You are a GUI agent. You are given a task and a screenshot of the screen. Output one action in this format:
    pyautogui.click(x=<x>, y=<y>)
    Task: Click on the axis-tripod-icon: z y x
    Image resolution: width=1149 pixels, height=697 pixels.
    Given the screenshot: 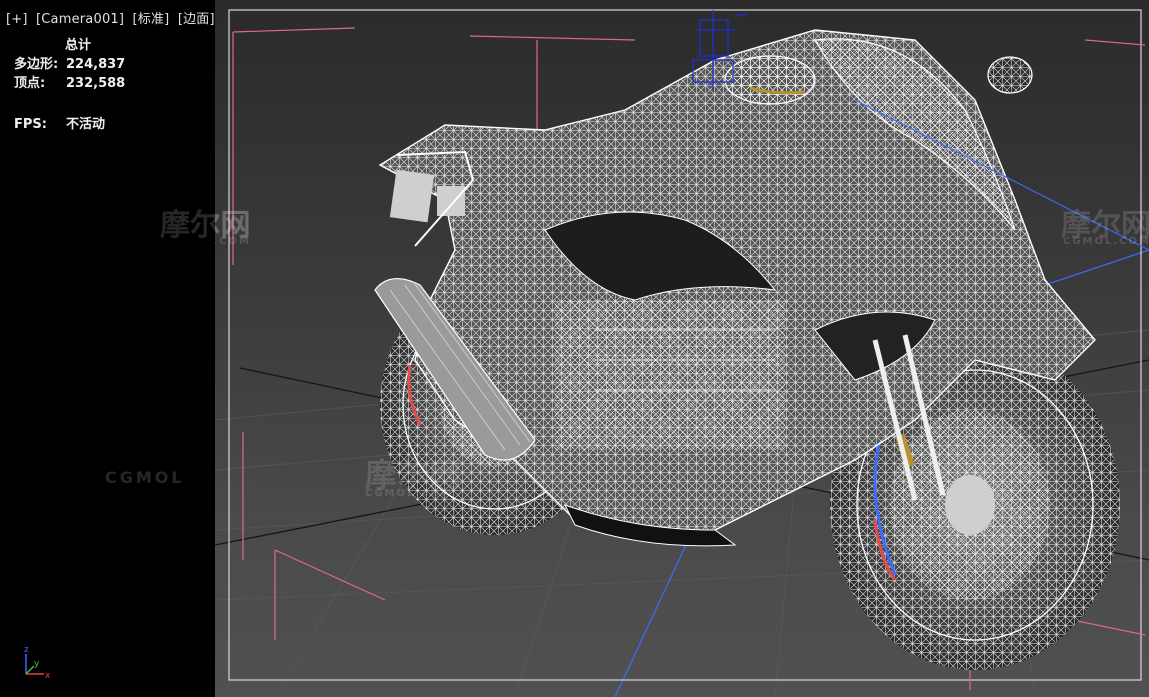 What is the action you would take?
    pyautogui.click(x=37, y=663)
    